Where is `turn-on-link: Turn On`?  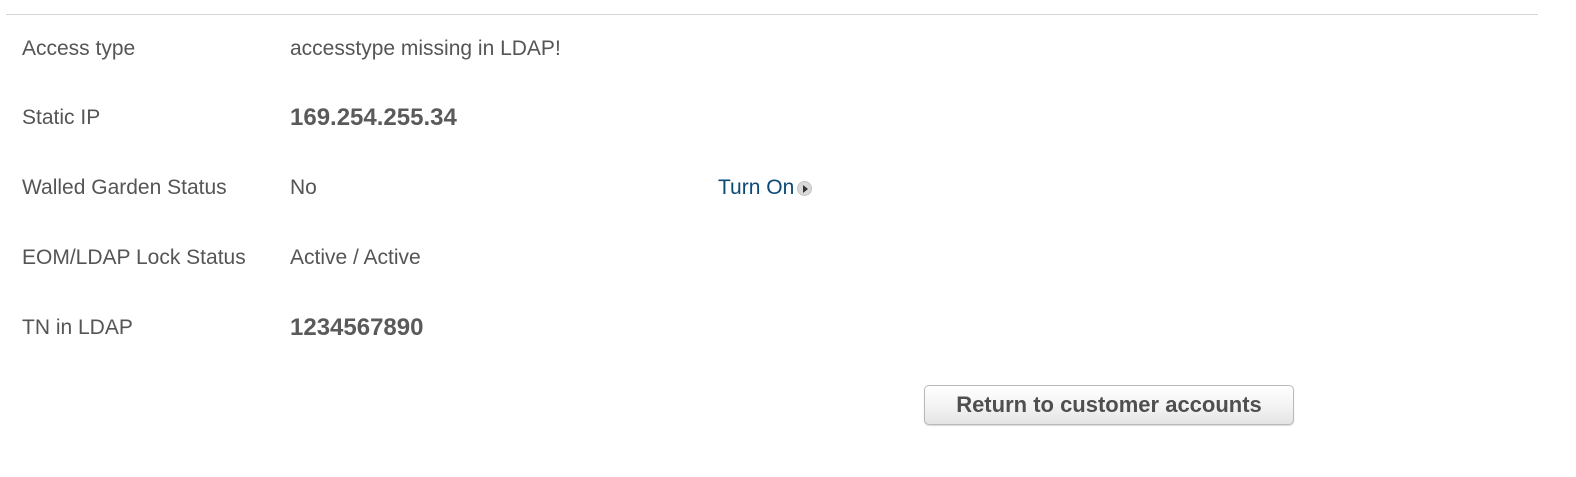 turn-on-link: Turn On is located at coordinates (765, 188).